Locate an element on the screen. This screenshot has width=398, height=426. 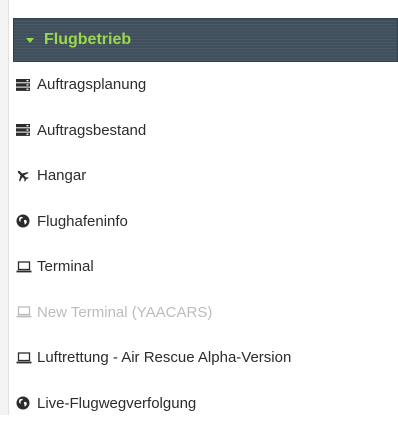
section-header-flugbetrieb: Flugbetrieb is located at coordinates (205, 40).